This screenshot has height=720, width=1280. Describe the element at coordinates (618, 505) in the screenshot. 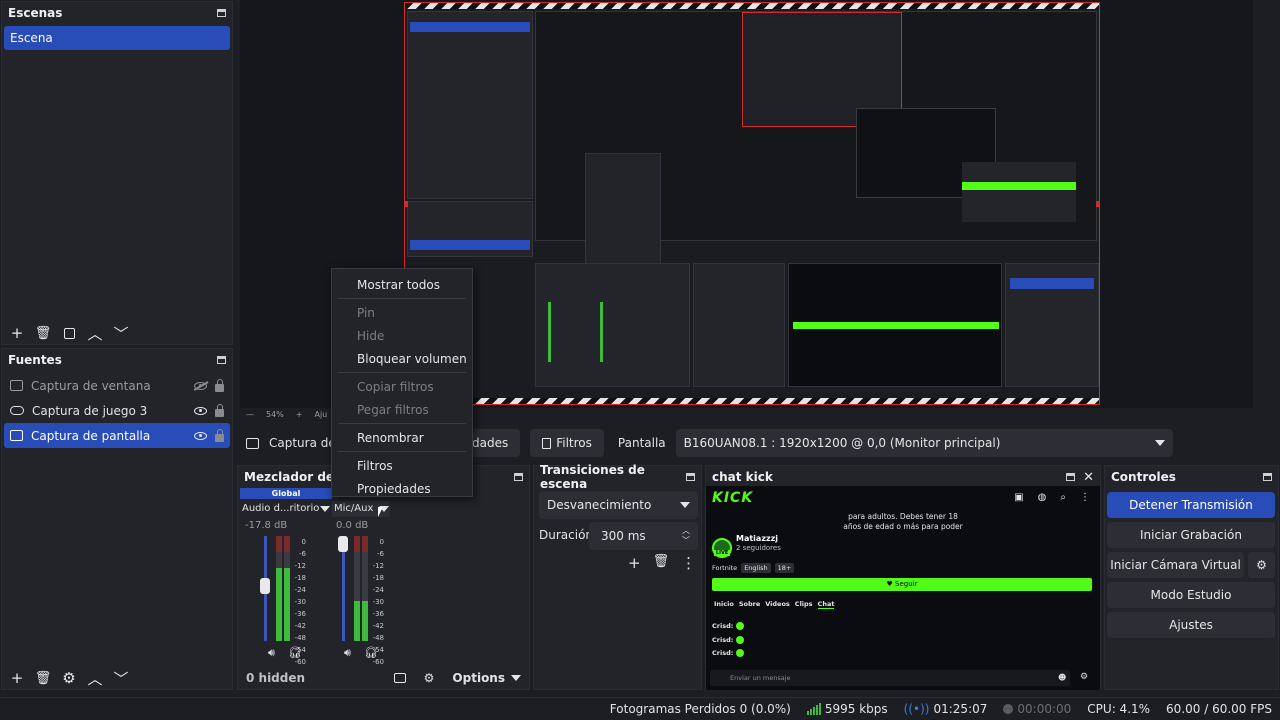

I see `transition-type-select: Desvanecimiento` at that location.